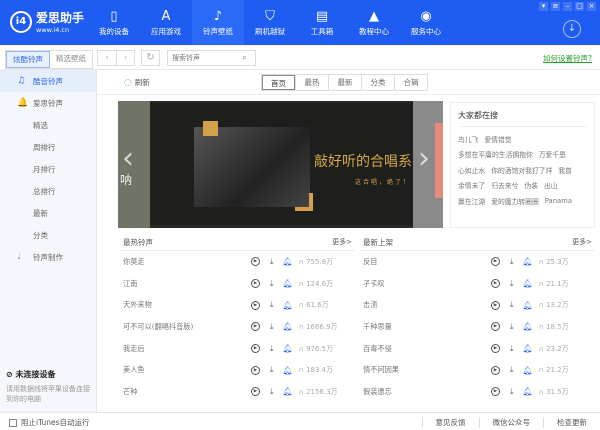  Describe the element at coordinates (572, 29) in the screenshot. I see `download-icon: ↓` at that location.